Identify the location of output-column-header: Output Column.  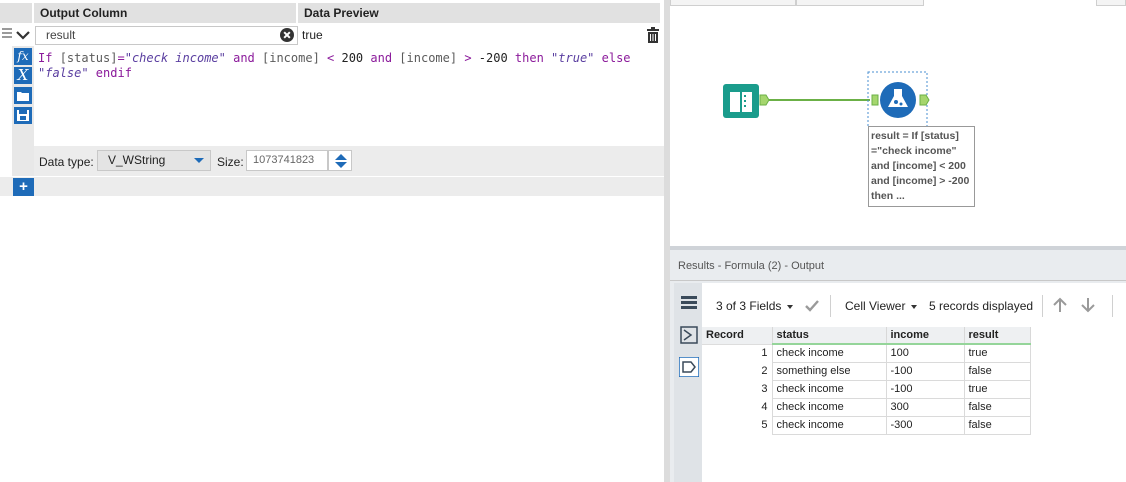
(165, 13).